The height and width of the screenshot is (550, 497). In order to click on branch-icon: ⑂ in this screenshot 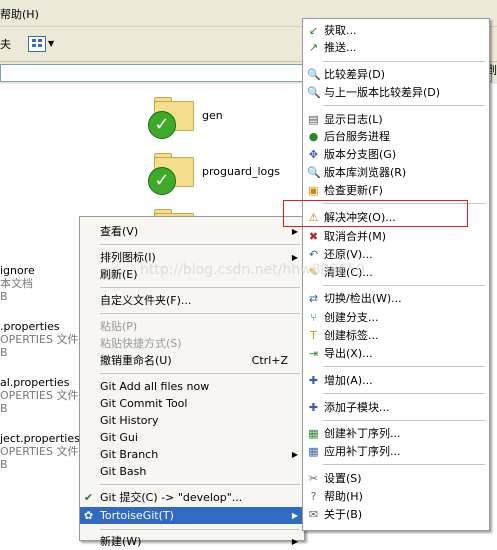, I will do `click(313, 317)`.